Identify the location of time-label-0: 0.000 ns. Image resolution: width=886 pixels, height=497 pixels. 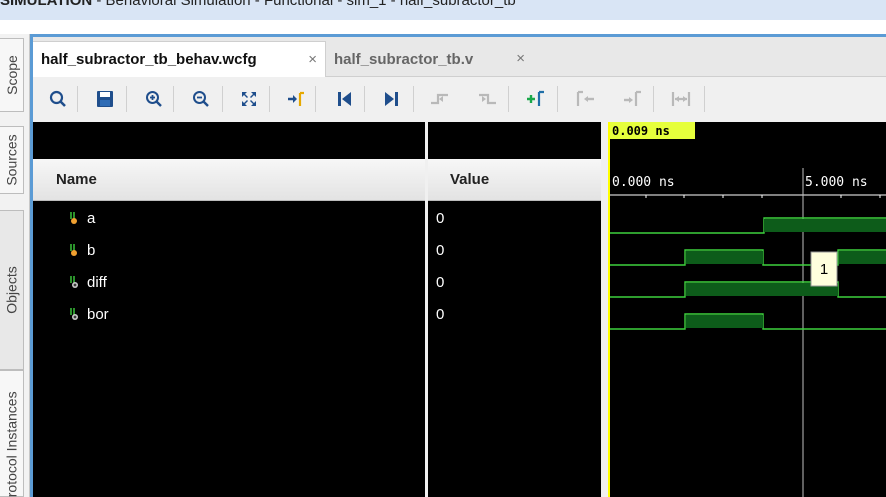
(643, 182).